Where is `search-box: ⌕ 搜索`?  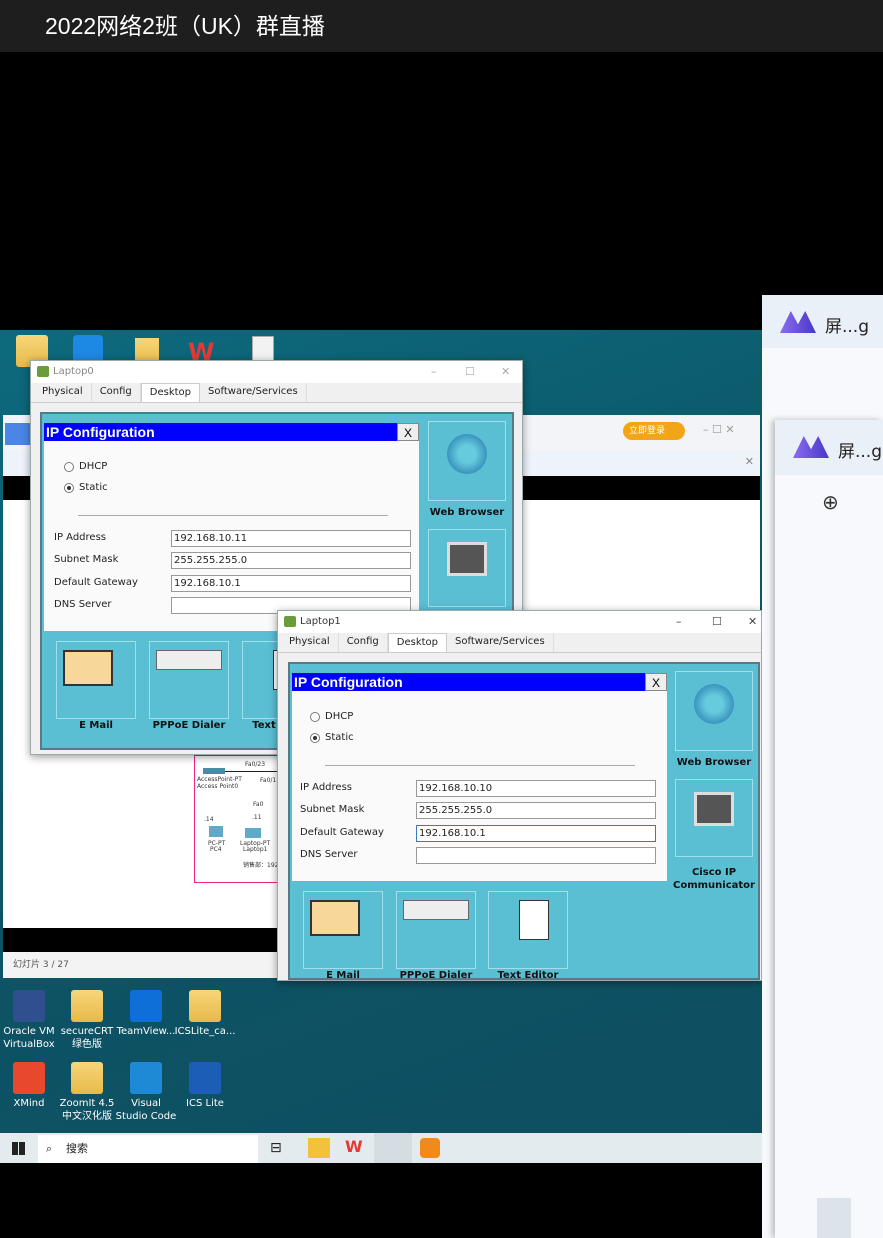 search-box: ⌕ 搜索 is located at coordinates (148, 1149).